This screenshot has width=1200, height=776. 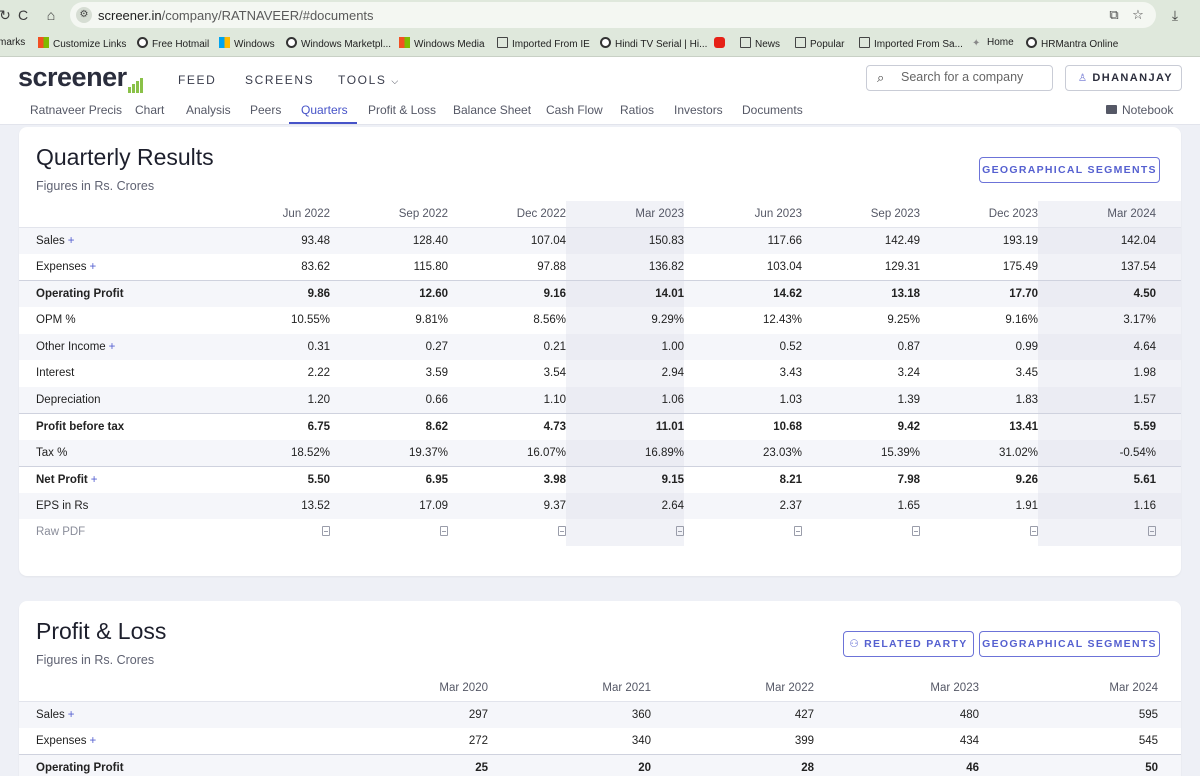 What do you see at coordinates (1175, 15) in the screenshot?
I see `download-icon: ⤓` at bounding box center [1175, 15].